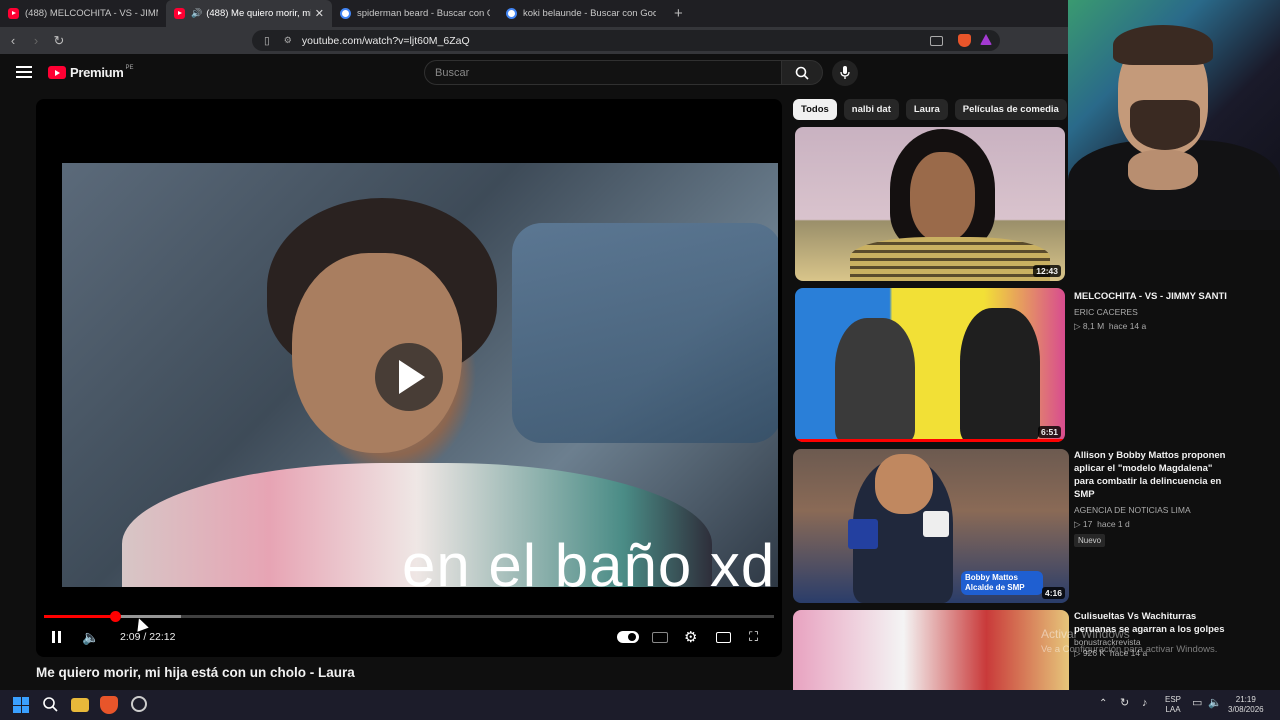 The width and height of the screenshot is (1280, 720). What do you see at coordinates (678, 13) in the screenshot?
I see `new-tab-button: +` at bounding box center [678, 13].